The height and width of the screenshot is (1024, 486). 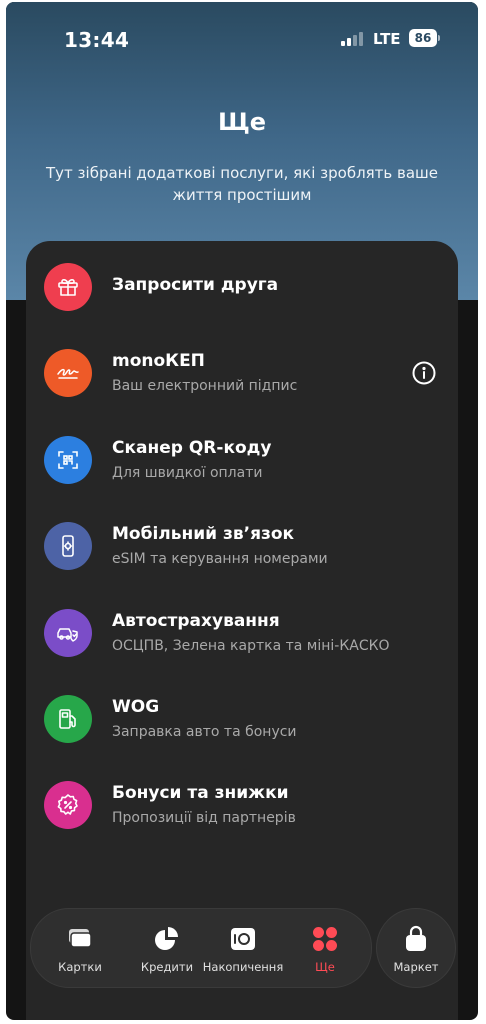 I want to click on qr-scanner-icon, so click(x=68, y=460).